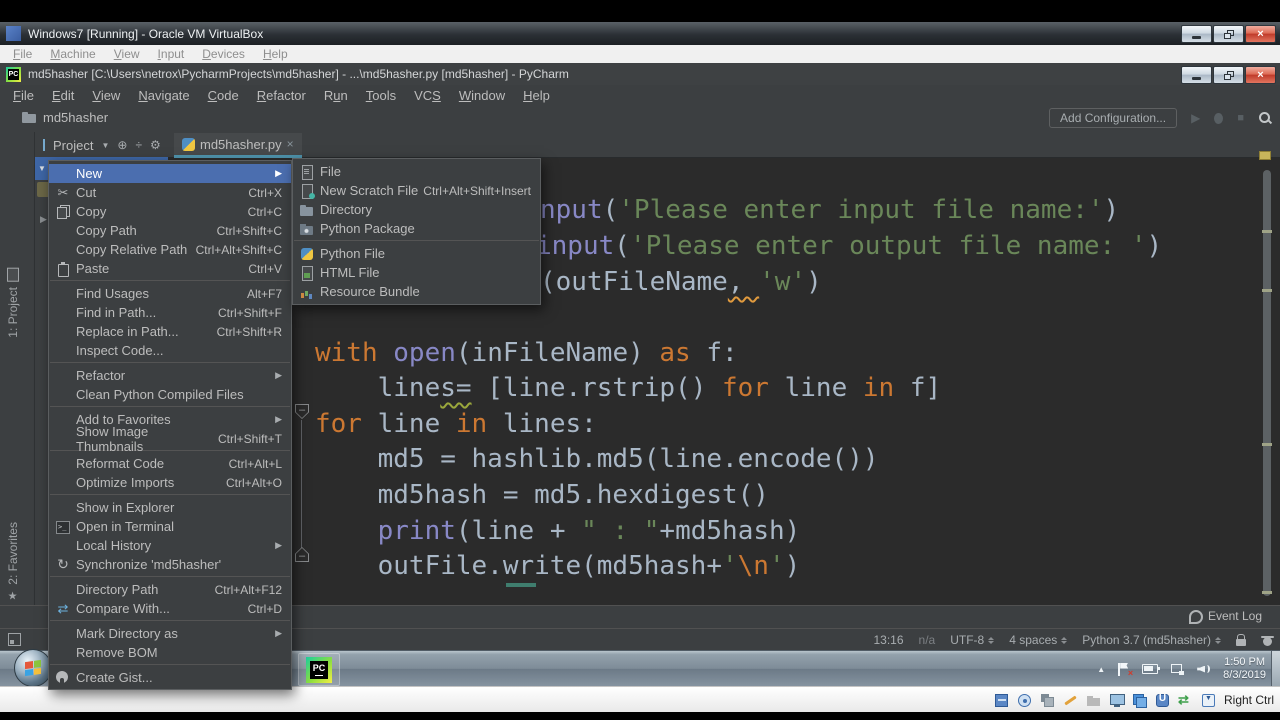 This screenshot has height=720, width=1280. What do you see at coordinates (170, 331) in the screenshot?
I see `menu-item-replace-in-path: Replace in Path... Ctrl+Shift+R` at bounding box center [170, 331].